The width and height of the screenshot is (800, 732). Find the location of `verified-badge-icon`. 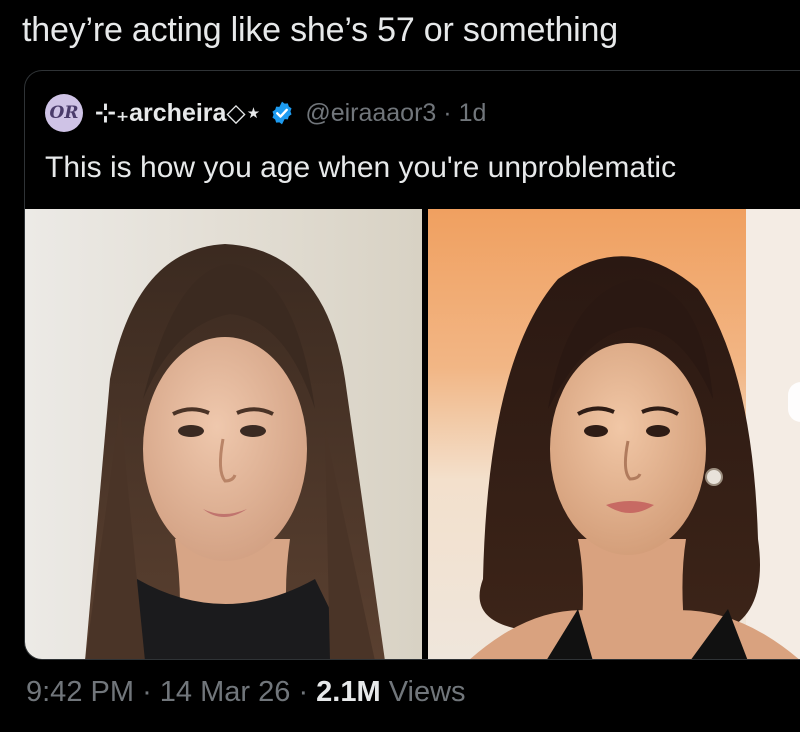

verified-badge-icon is located at coordinates (282, 113).